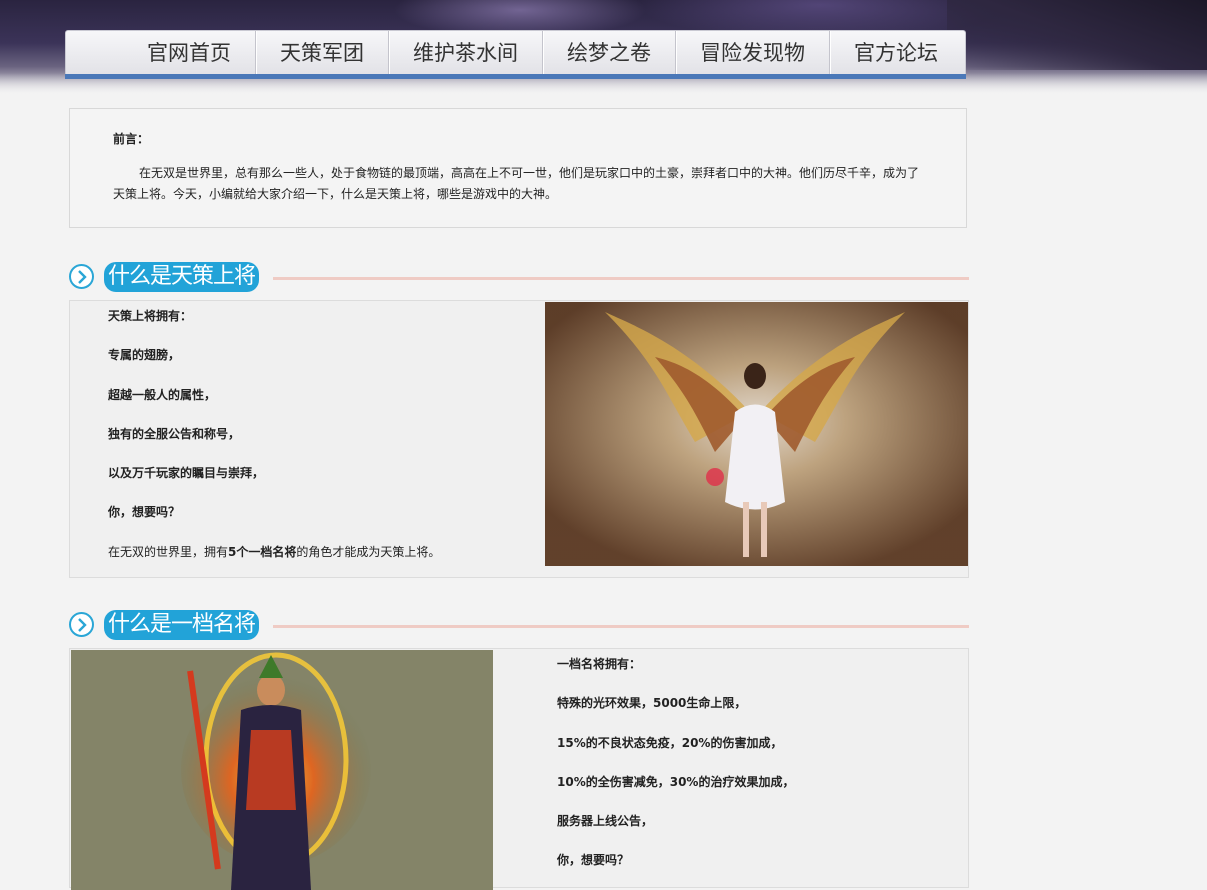 This screenshot has width=1207, height=890. I want to click on feature-line: 天策上将拥有：, so click(150, 316).